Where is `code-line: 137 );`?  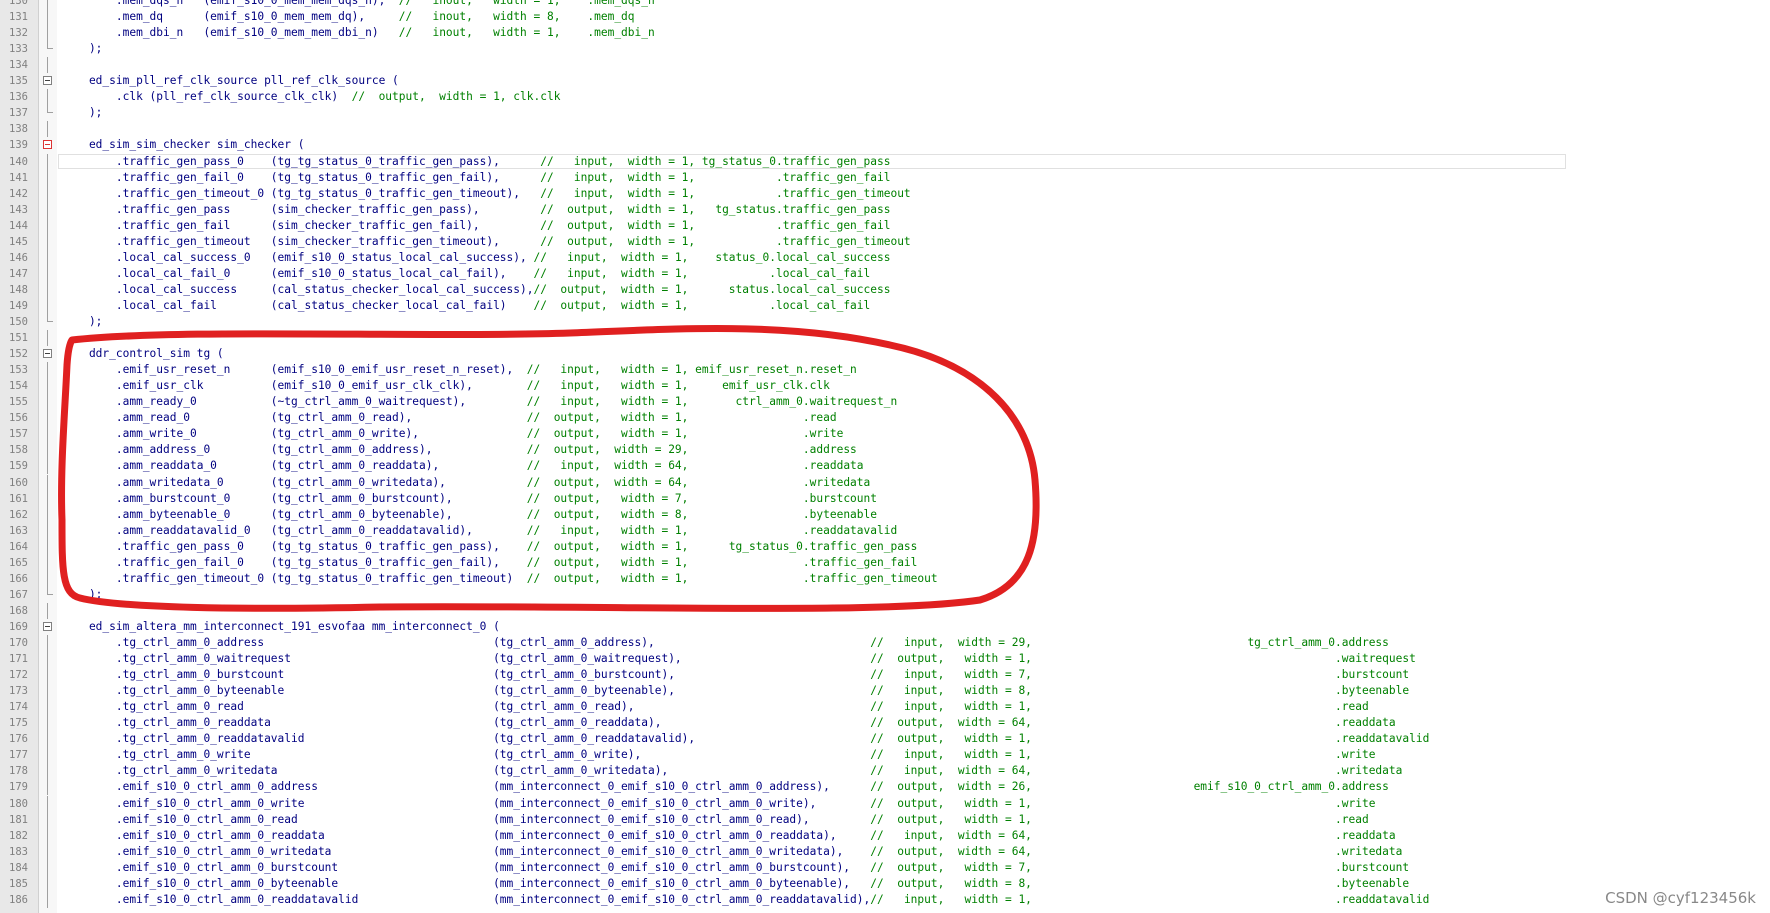 code-line: 137 ); is located at coordinates (885, 113).